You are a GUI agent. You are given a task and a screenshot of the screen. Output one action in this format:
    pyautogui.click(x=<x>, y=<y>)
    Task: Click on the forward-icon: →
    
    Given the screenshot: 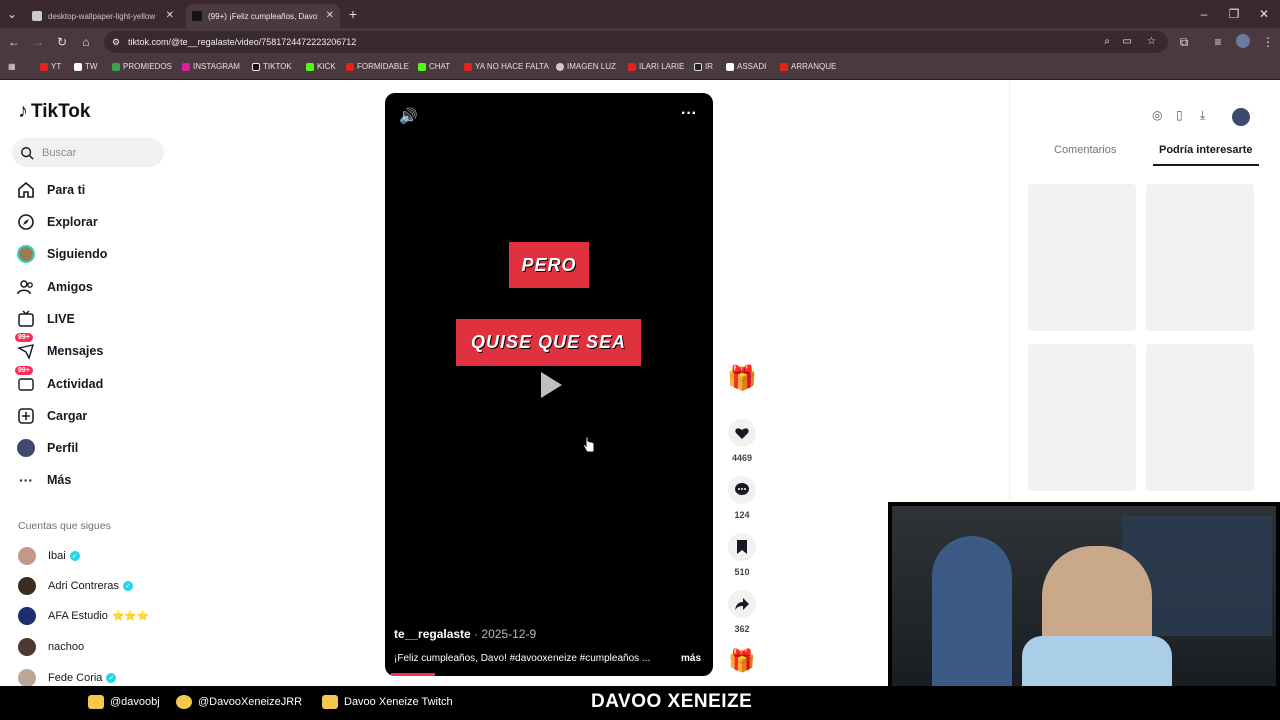 What is the action you would take?
    pyautogui.click(x=38, y=42)
    